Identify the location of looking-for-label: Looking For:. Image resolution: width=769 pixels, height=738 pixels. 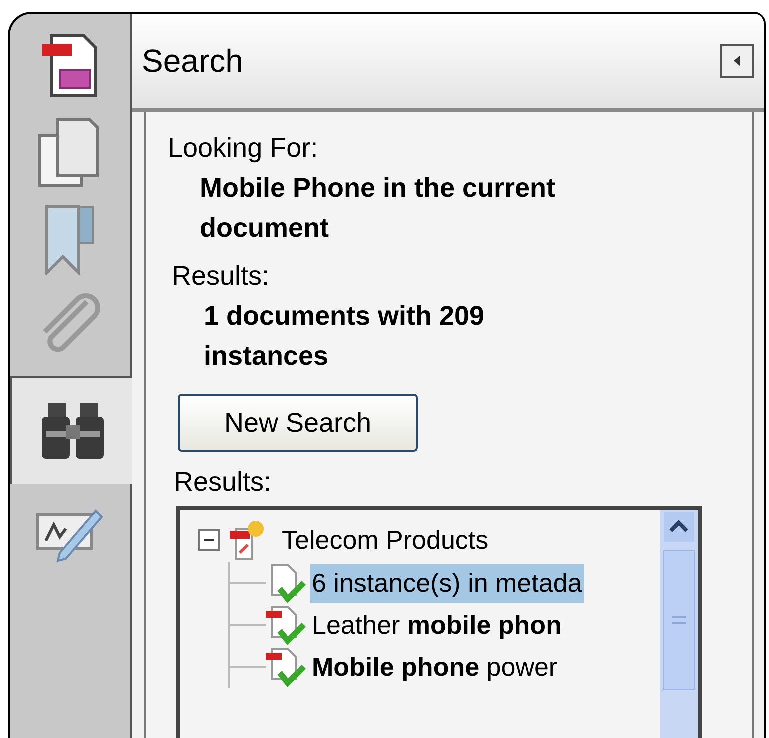
(244, 148).